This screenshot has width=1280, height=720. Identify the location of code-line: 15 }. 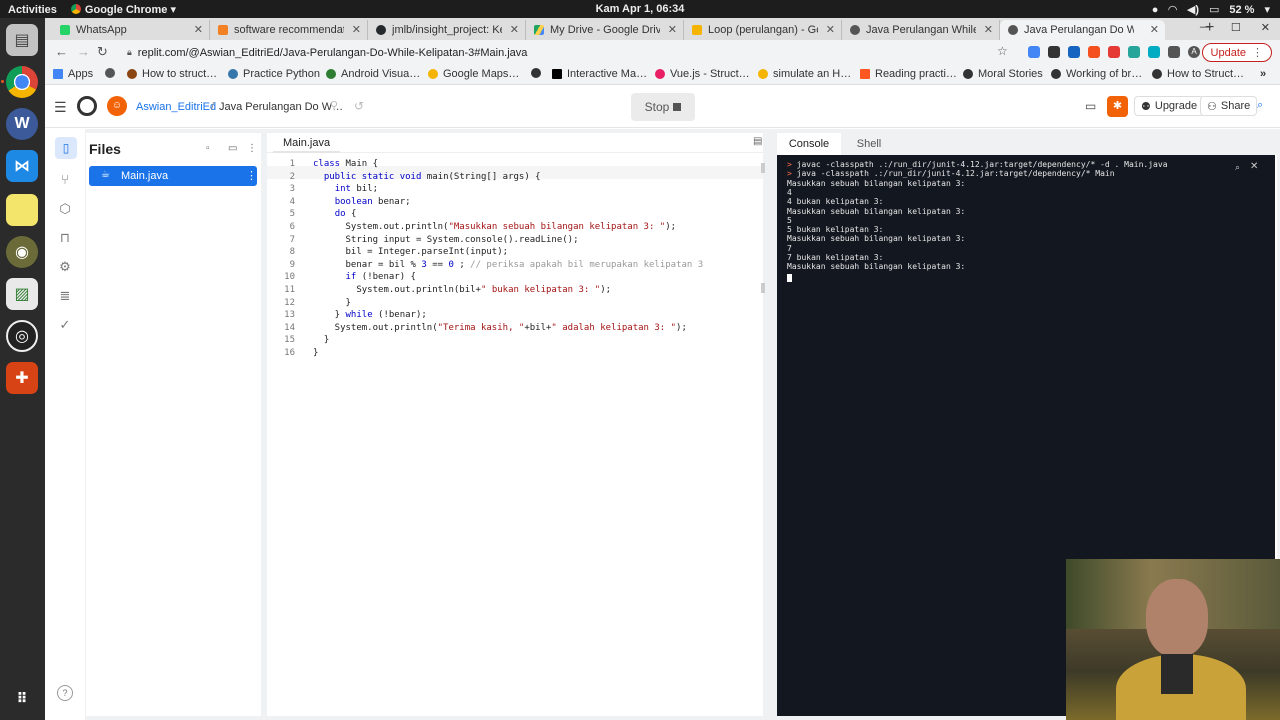
(502, 340).